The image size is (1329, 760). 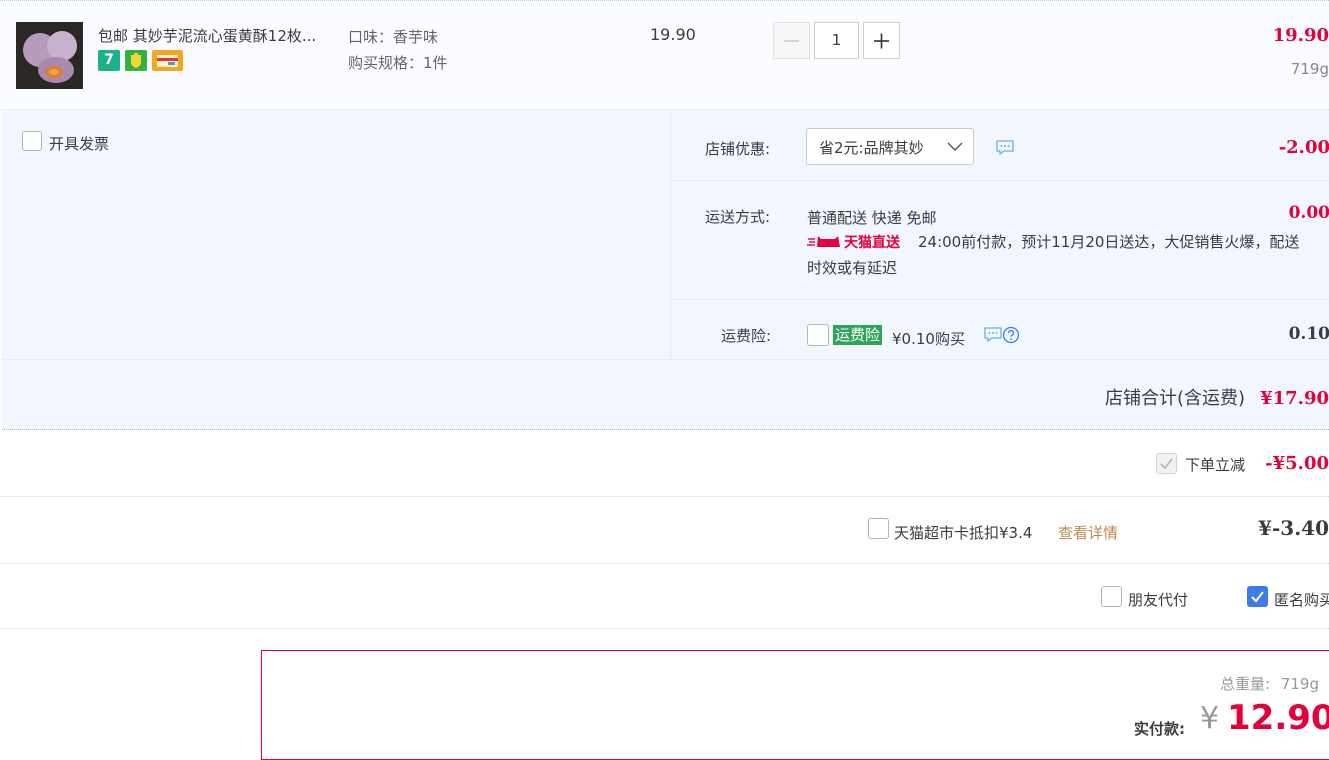 I want to click on total-weight-label: 总重量:, so click(x=1245, y=684).